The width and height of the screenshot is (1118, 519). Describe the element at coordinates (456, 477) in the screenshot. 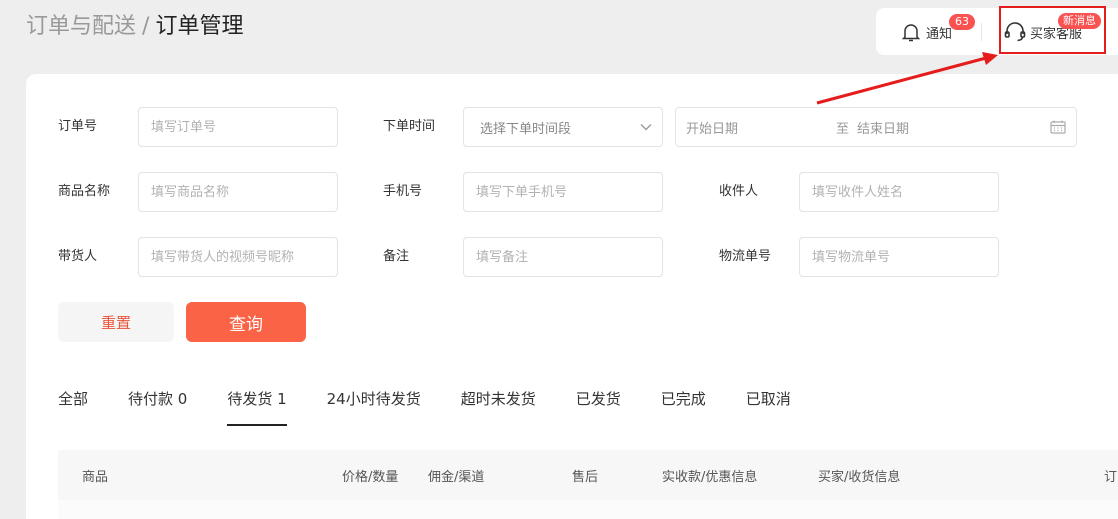

I see `column-header-commission-channel: 佣金/渠道` at that location.